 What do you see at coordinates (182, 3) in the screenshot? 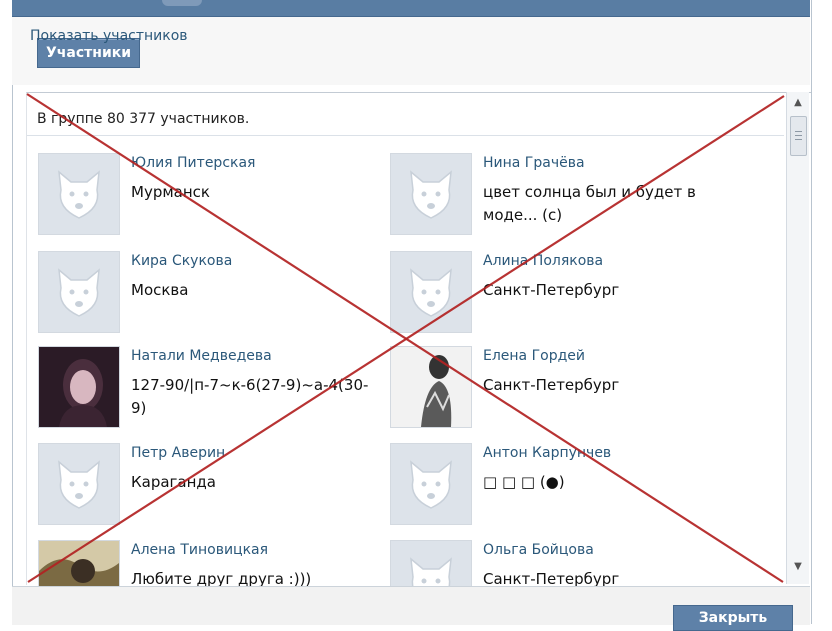
I see `title-fragment` at bounding box center [182, 3].